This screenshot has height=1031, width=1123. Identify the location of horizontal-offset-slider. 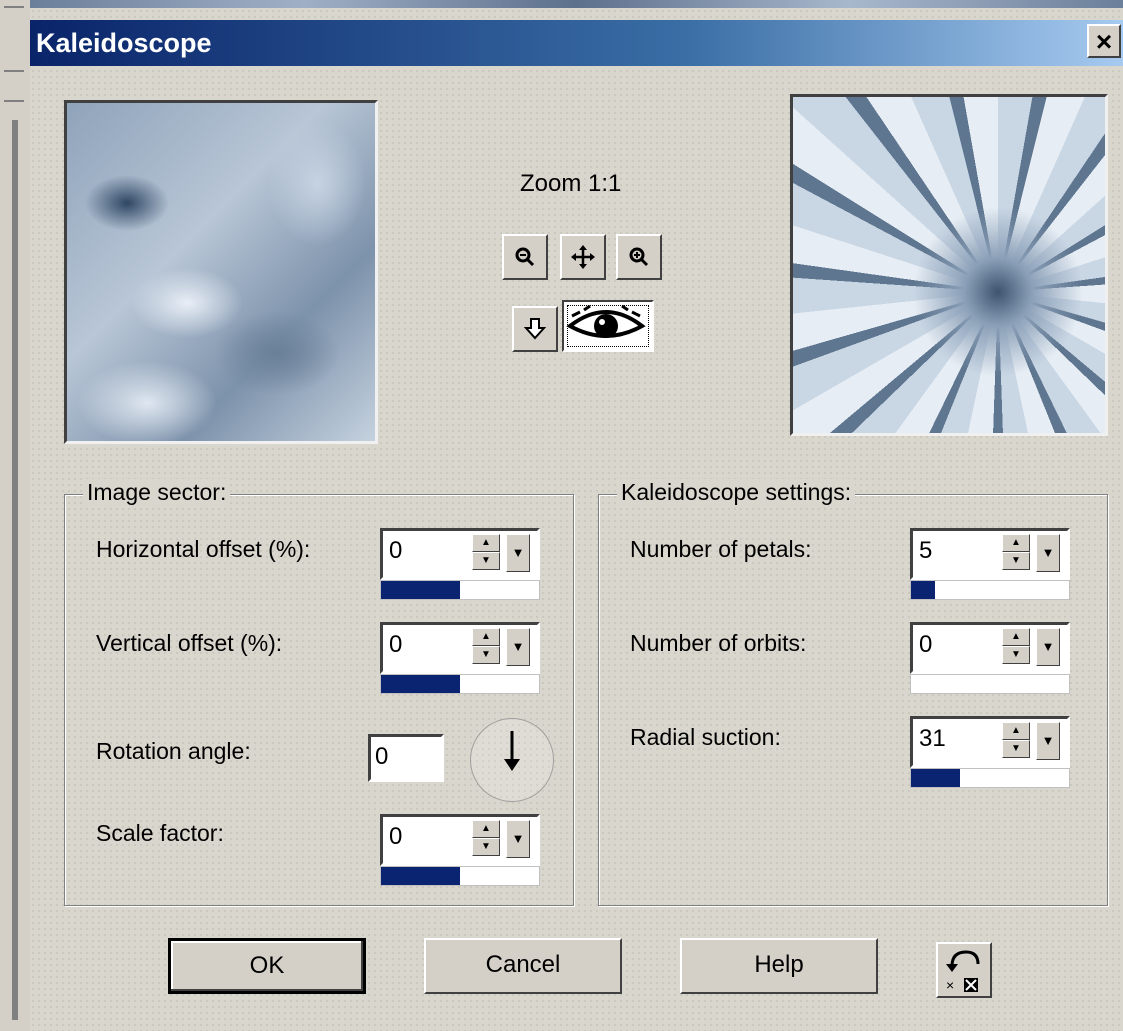
(460, 590).